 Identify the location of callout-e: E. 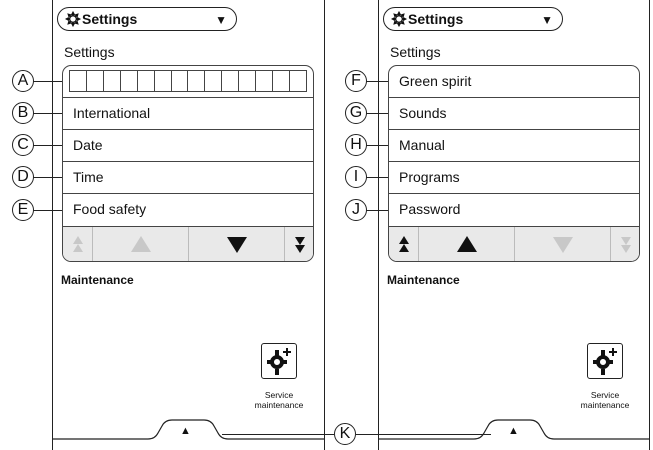
(23, 210).